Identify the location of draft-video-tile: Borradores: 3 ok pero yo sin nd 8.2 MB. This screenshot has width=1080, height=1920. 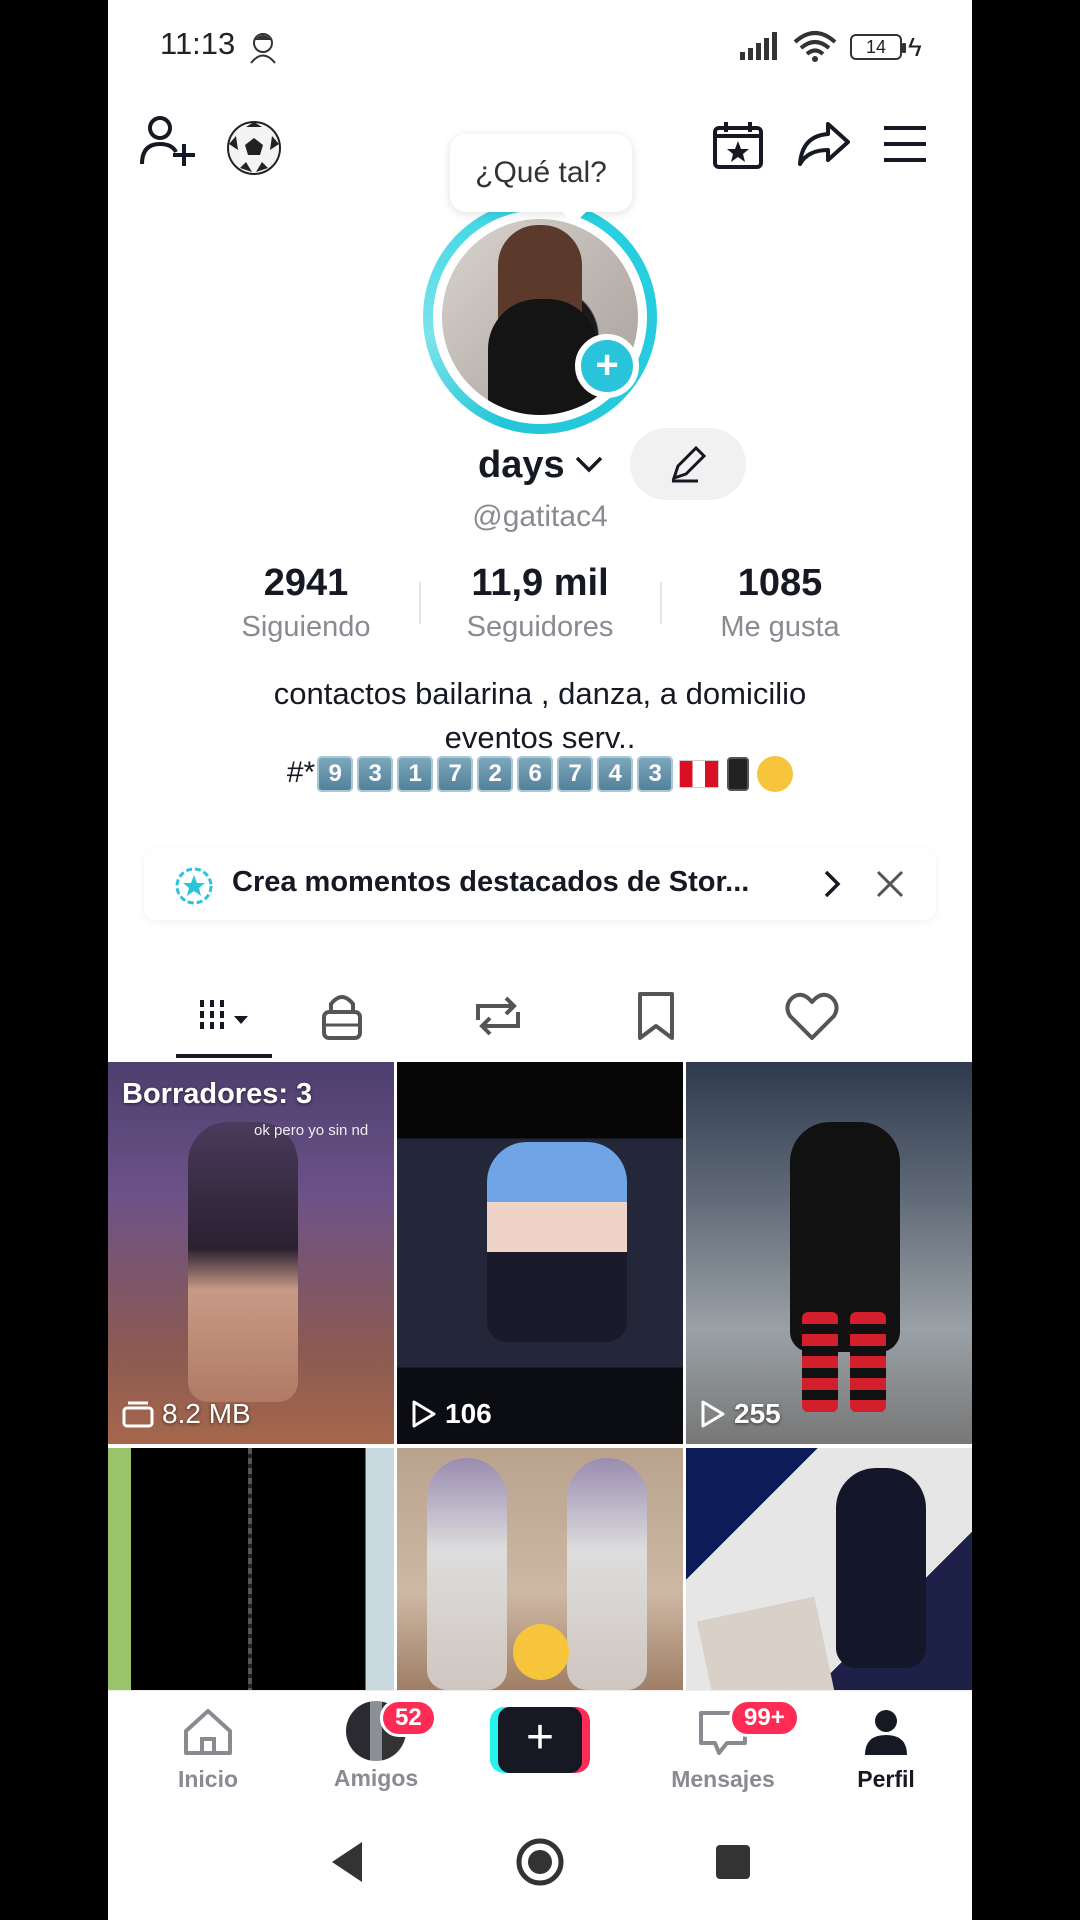
(251, 1253).